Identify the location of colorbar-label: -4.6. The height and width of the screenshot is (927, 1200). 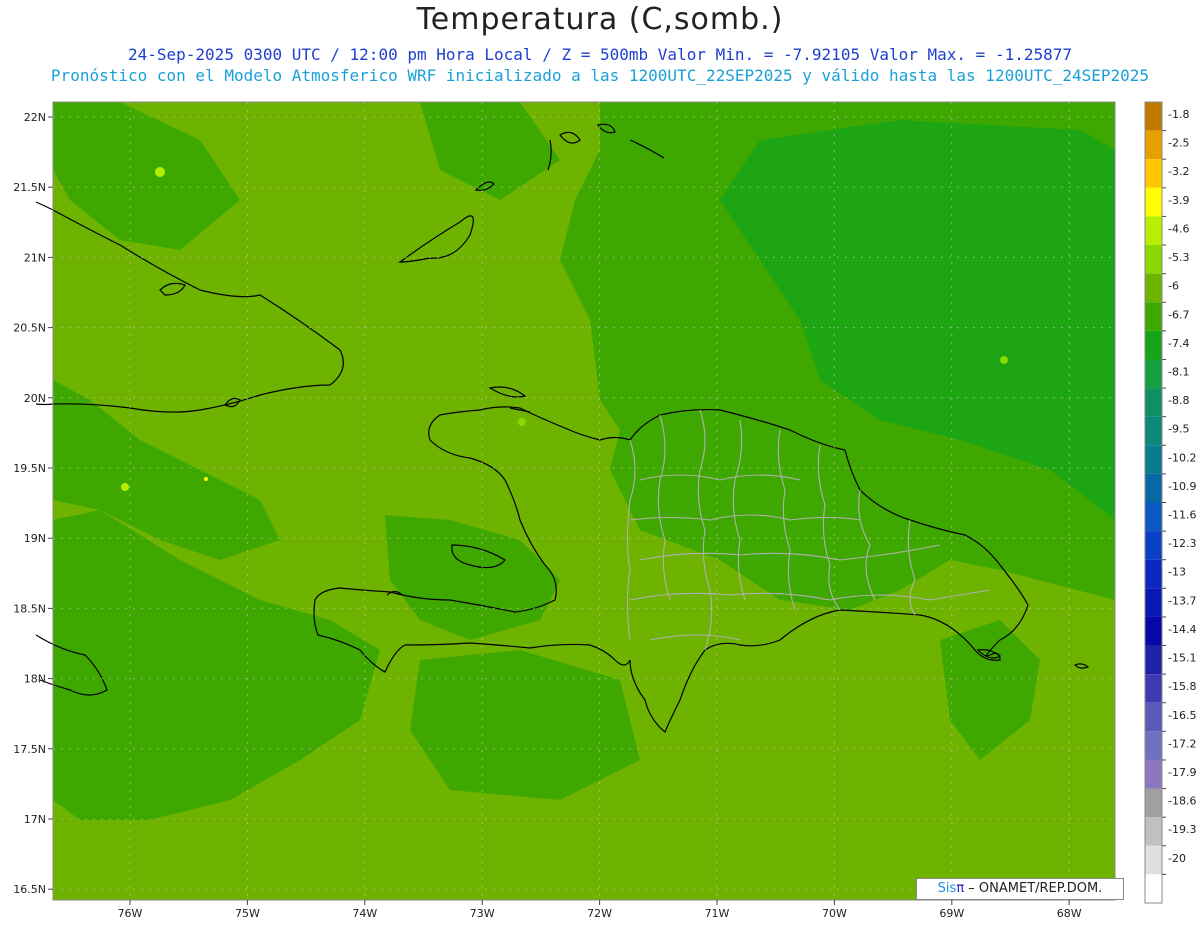
(1178, 228).